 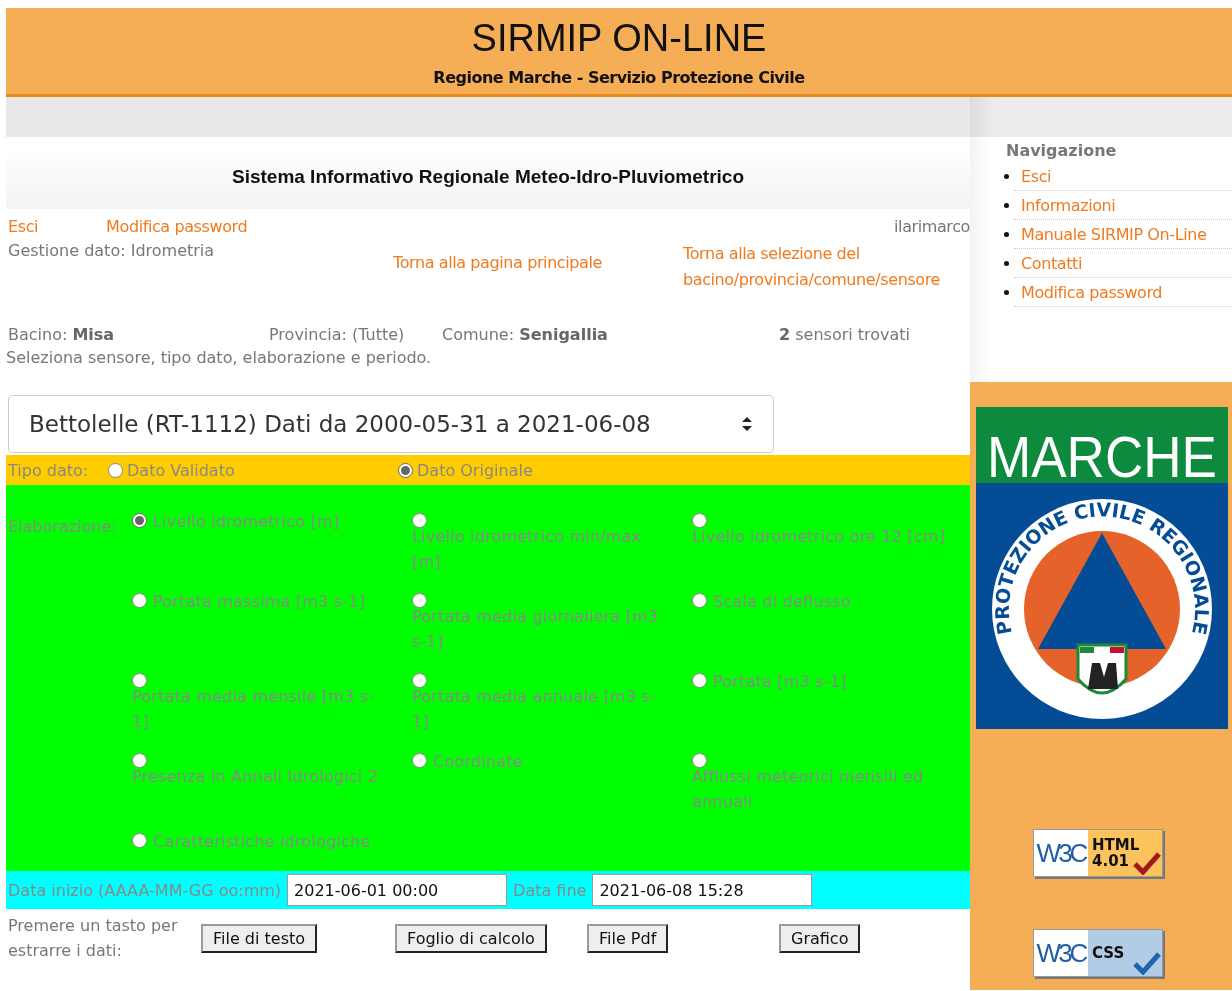 I want to click on option-label: Coordinate, so click(x=478, y=762).